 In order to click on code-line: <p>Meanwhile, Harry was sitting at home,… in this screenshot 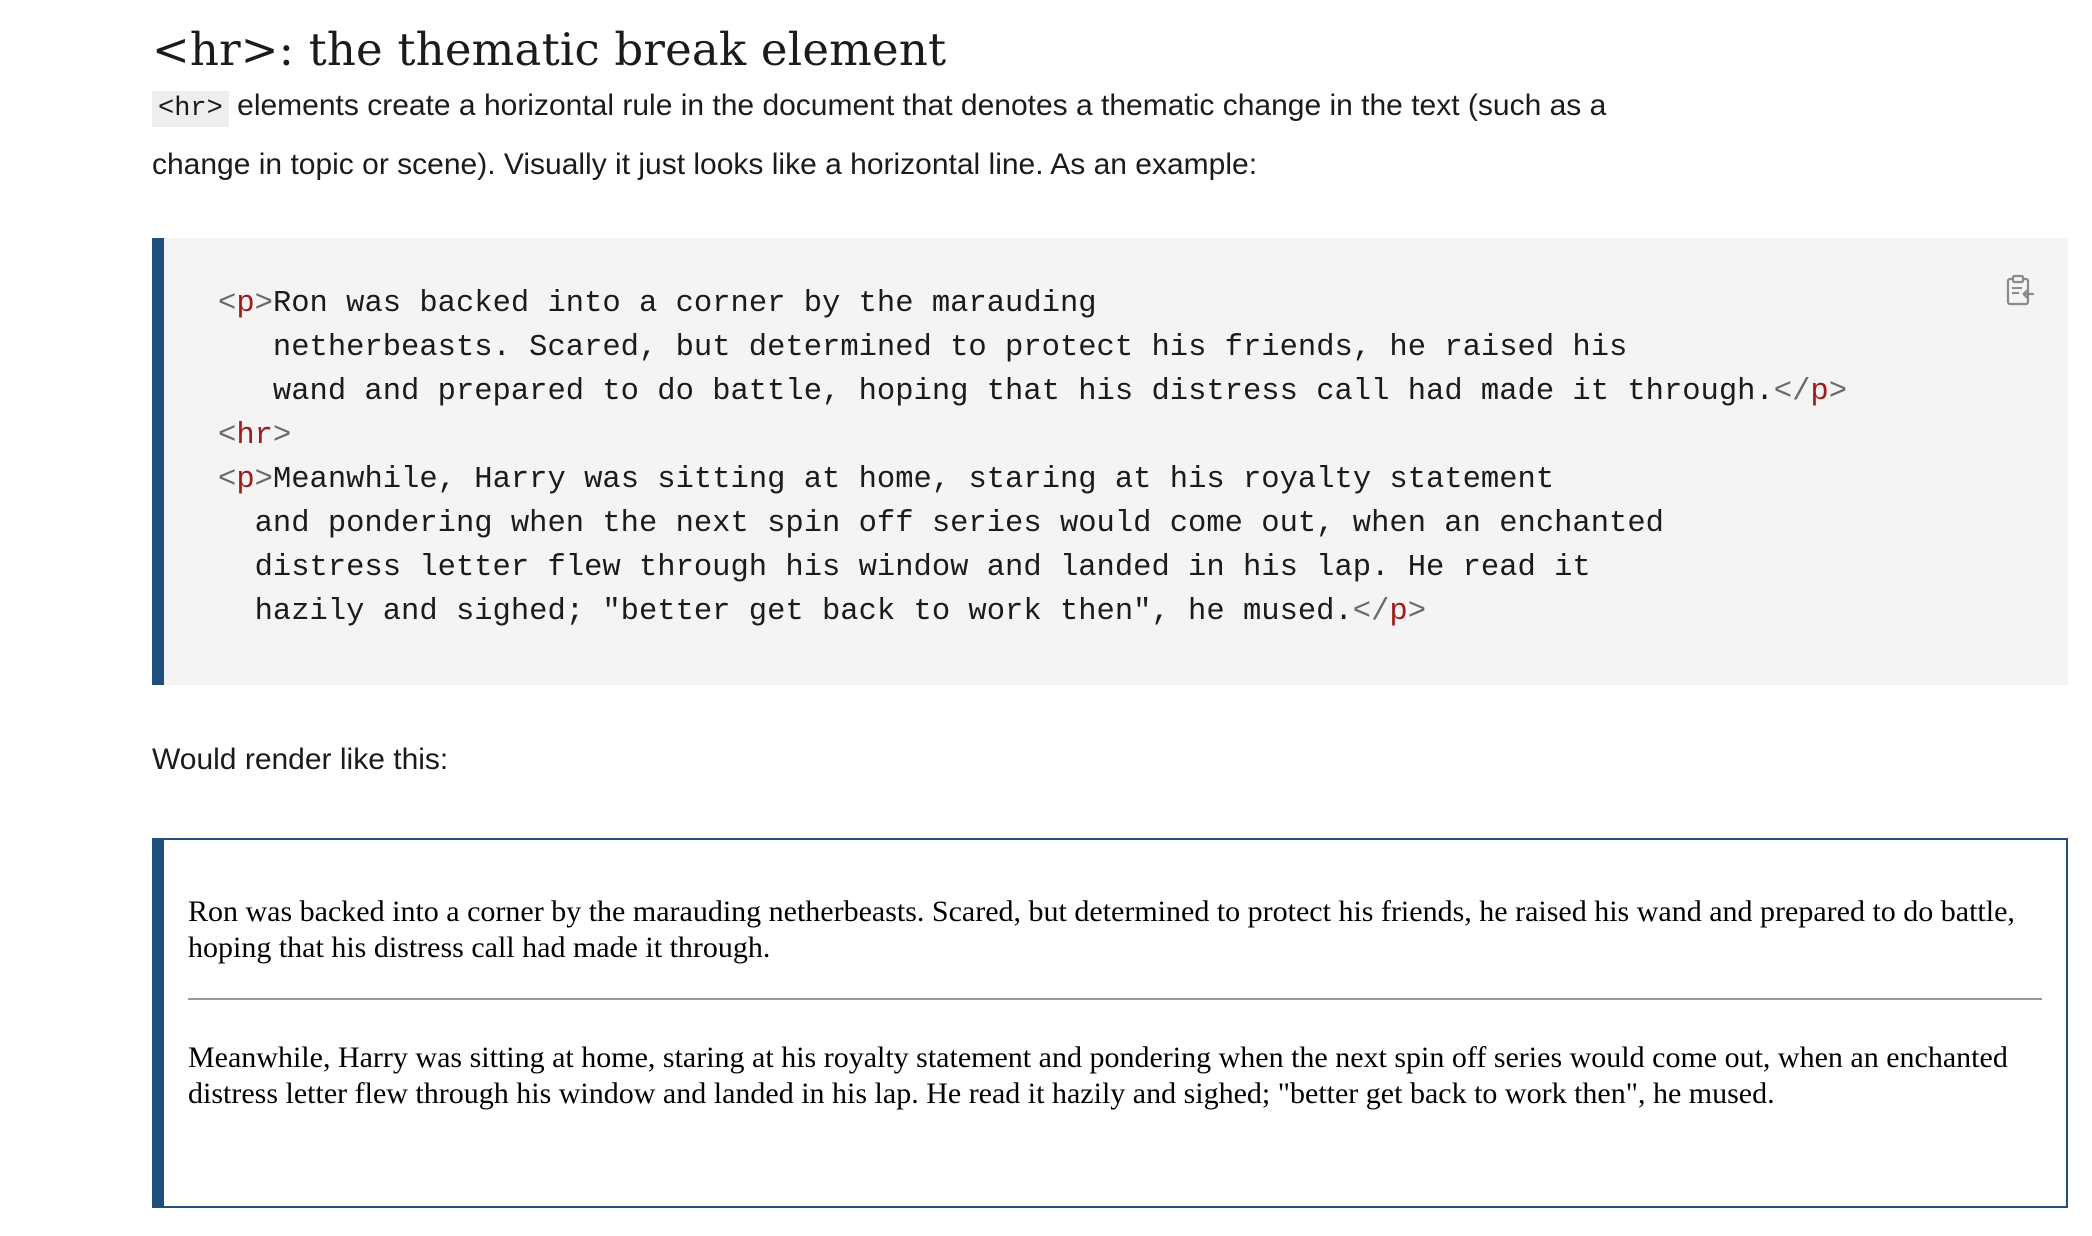, I will do `click(886, 480)`.